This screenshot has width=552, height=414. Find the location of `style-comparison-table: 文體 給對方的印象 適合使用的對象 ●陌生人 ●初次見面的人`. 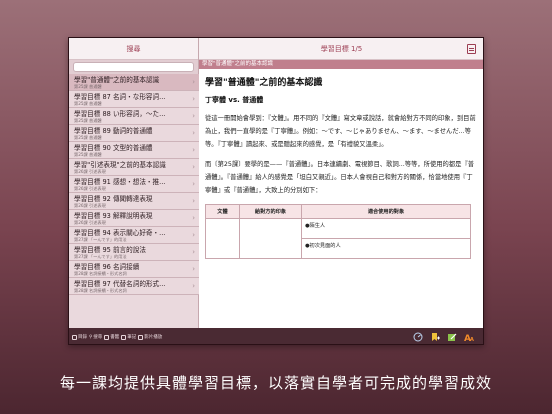

style-comparison-table: 文體 給對方的印象 適合使用的對象 ●陌生人 ●初次見面的人 is located at coordinates (338, 231).